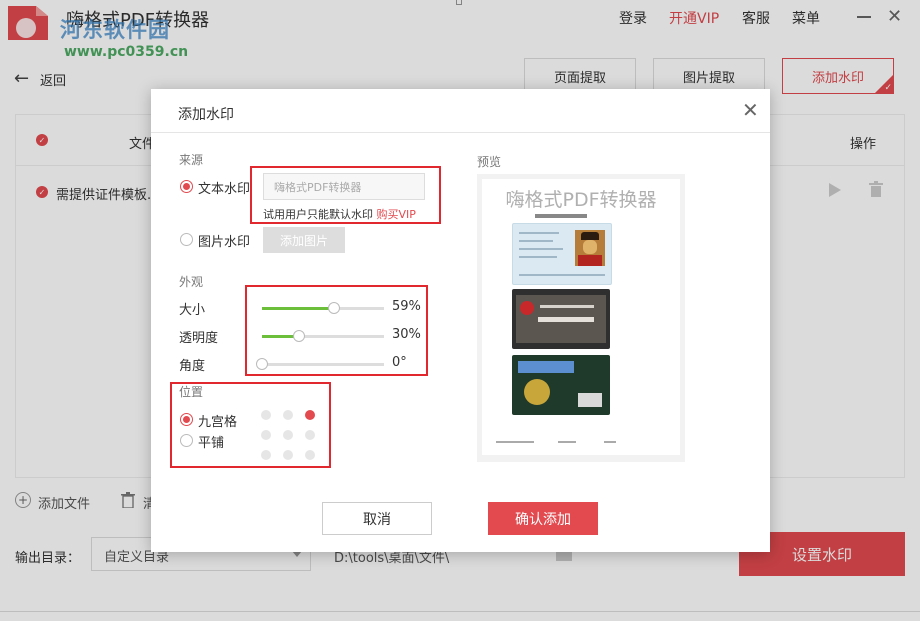 The height and width of the screenshot is (621, 920). Describe the element at coordinates (561, 385) in the screenshot. I see `bank-card-image` at that location.